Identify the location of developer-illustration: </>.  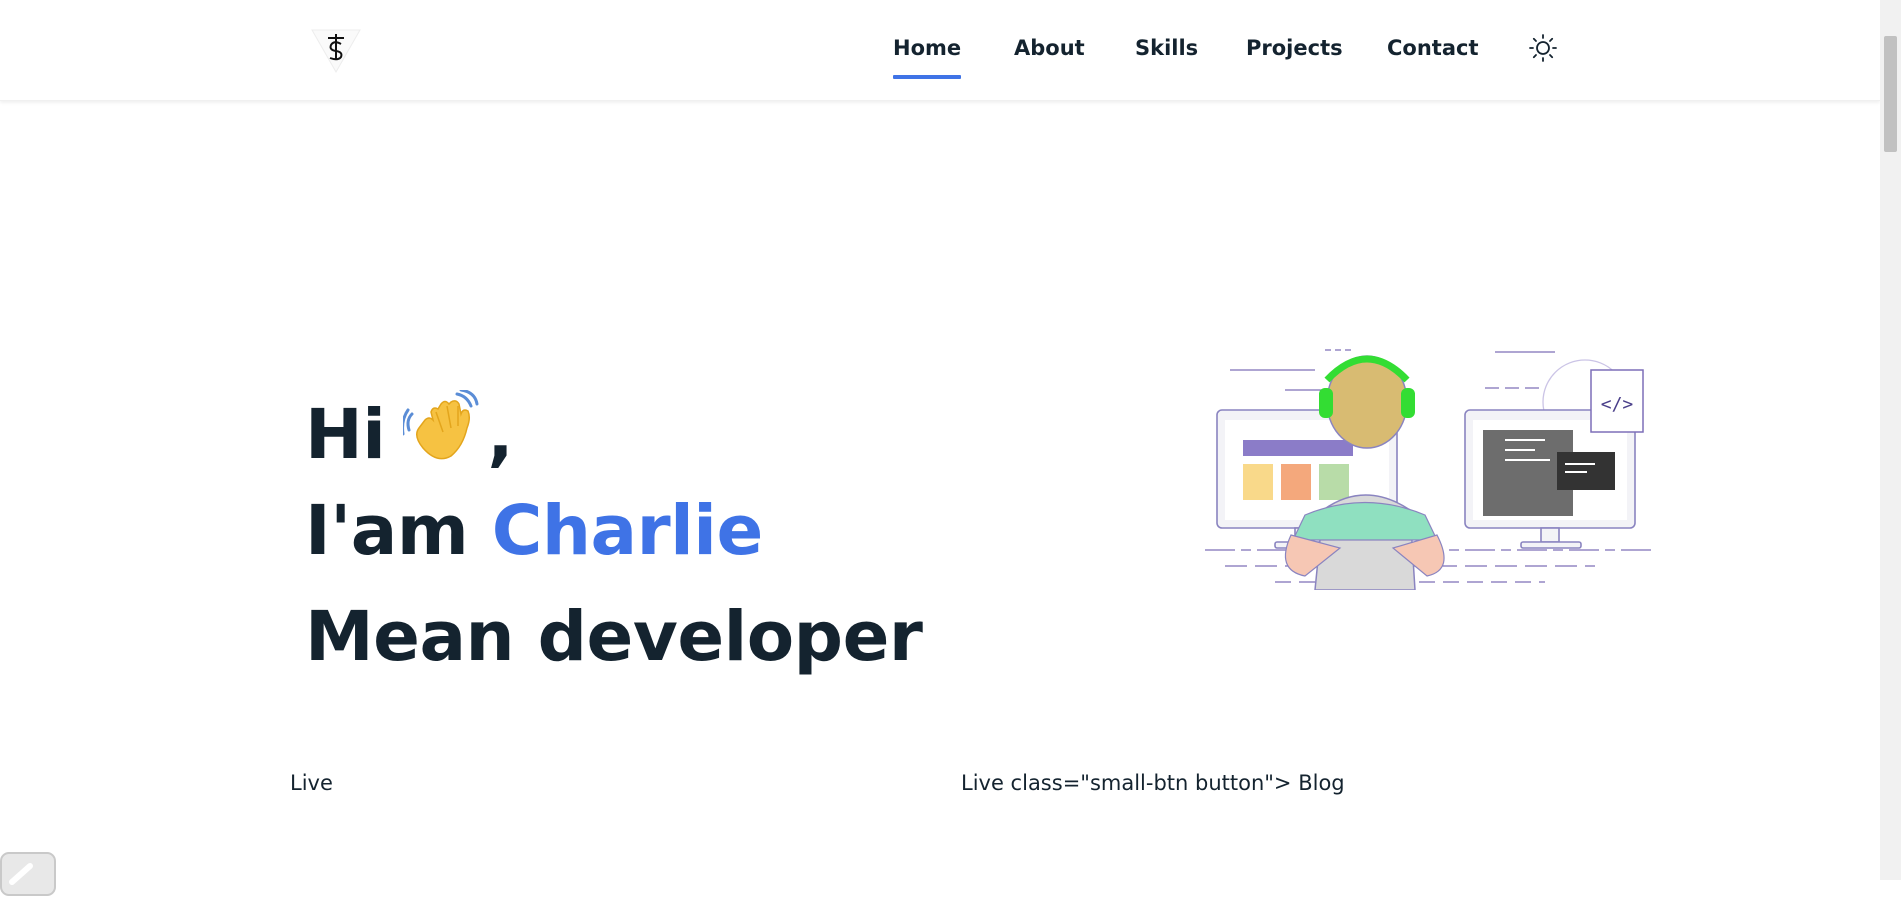
(1435, 465).